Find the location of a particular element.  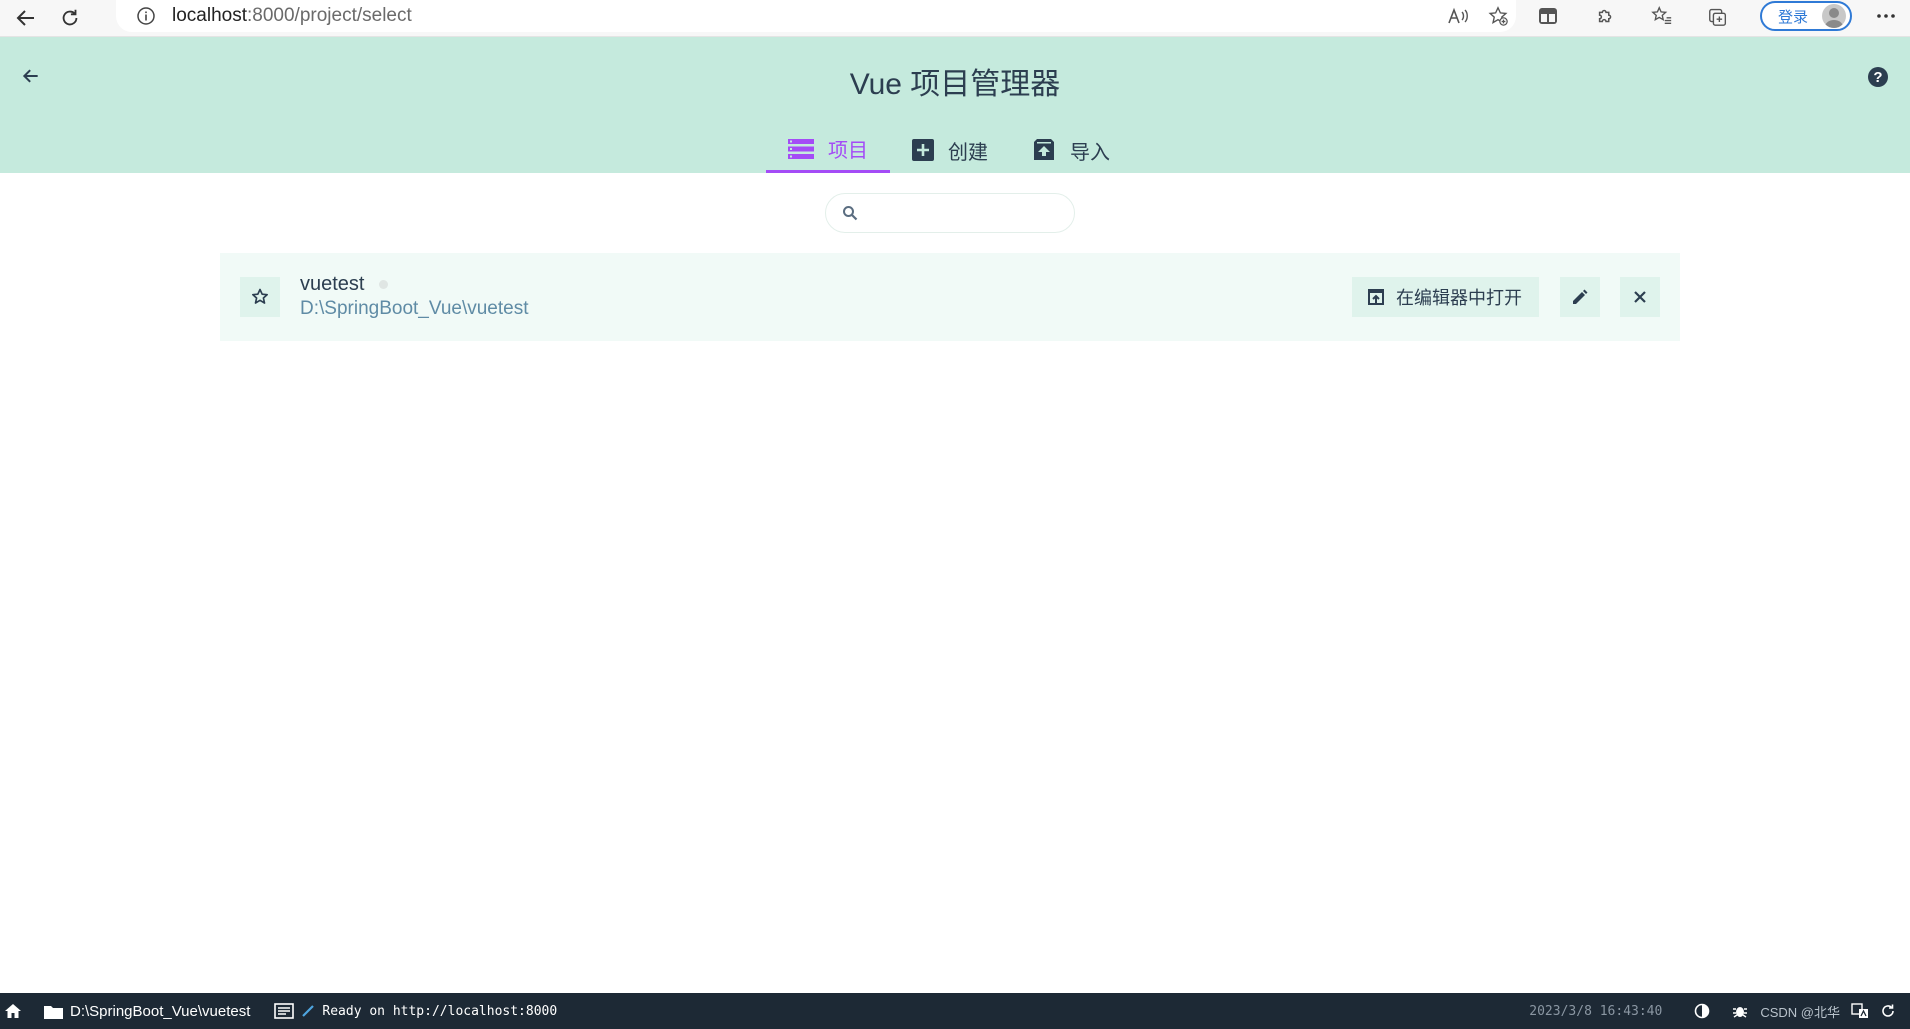

search-input is located at coordinates (968, 213).